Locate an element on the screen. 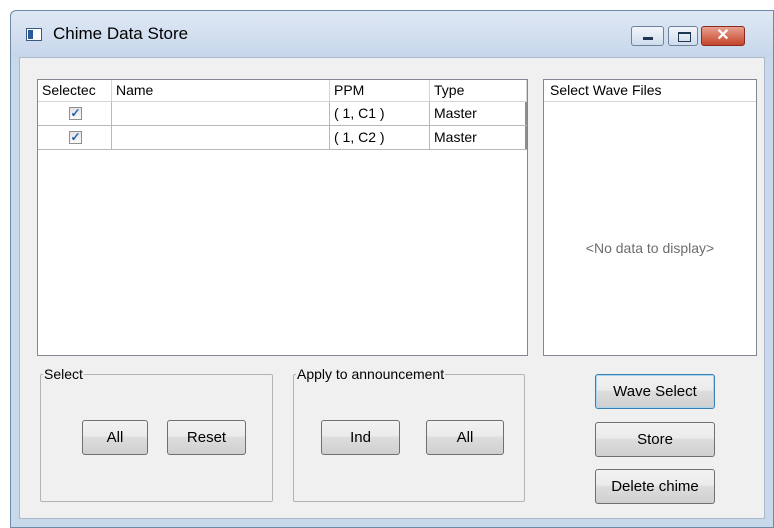 This screenshot has height=528, width=774. apply-all-button: All is located at coordinates (465, 437).